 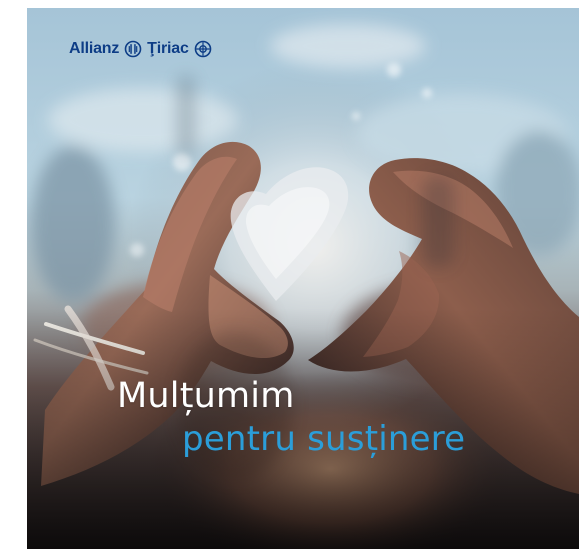 What do you see at coordinates (168, 48) in the screenshot?
I see `brand-name-tiriac: Ţiriac` at bounding box center [168, 48].